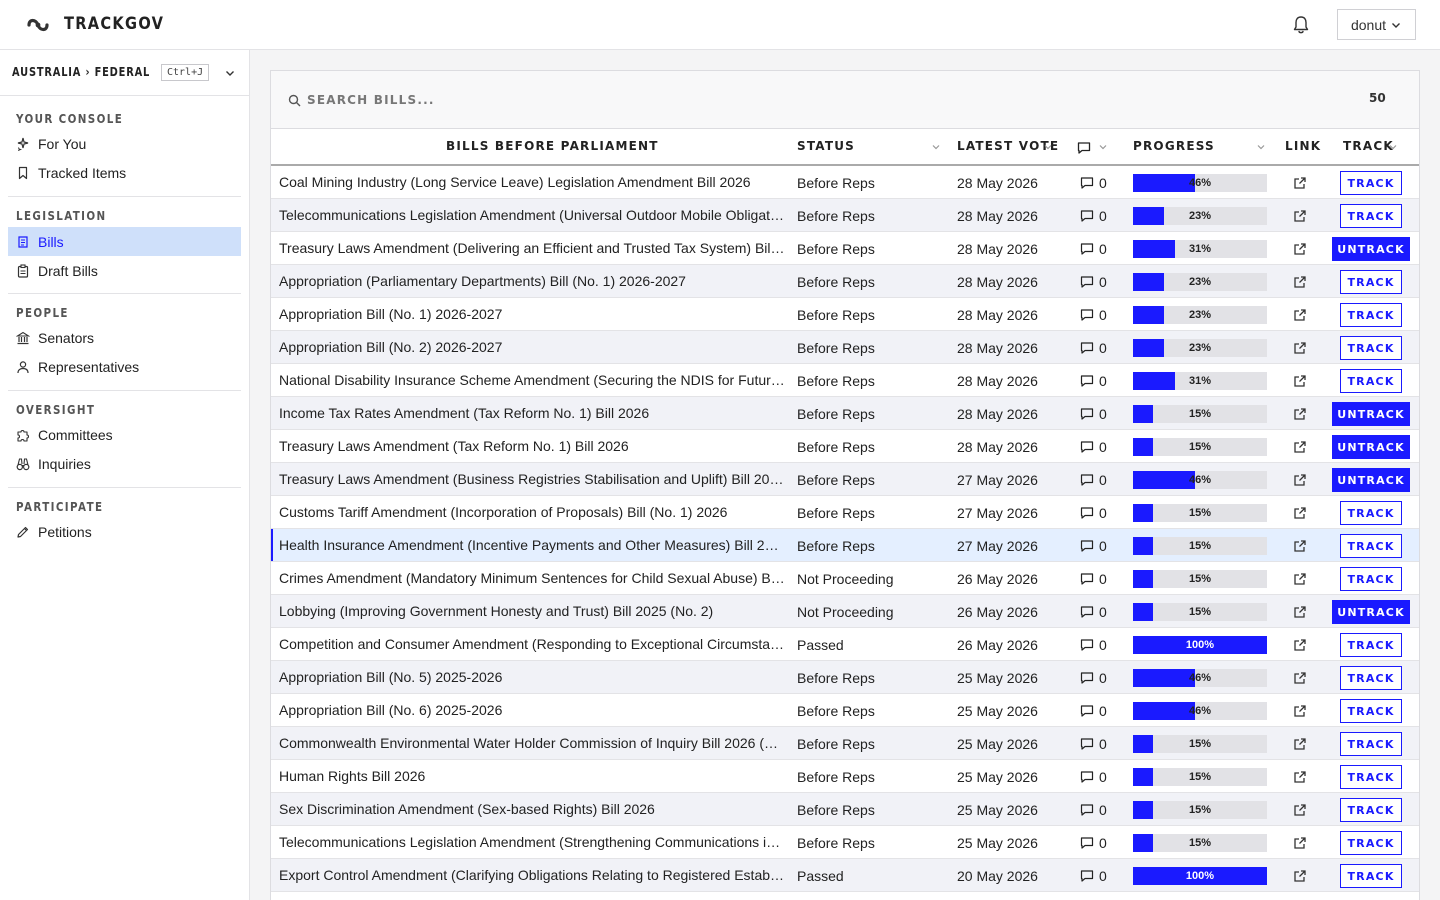 The image size is (1440, 900). I want to click on sidebar-item-for-you: For You, so click(124, 143).